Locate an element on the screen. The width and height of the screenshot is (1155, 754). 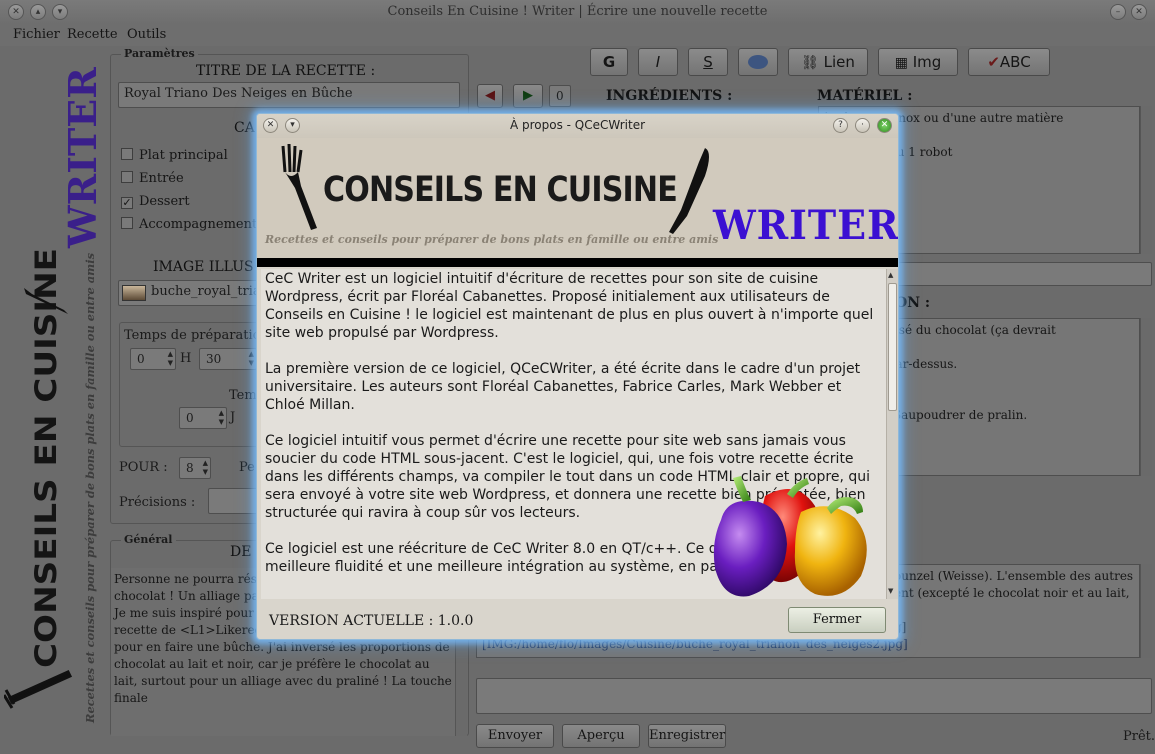
move-left-button: ◀ is located at coordinates (490, 96).